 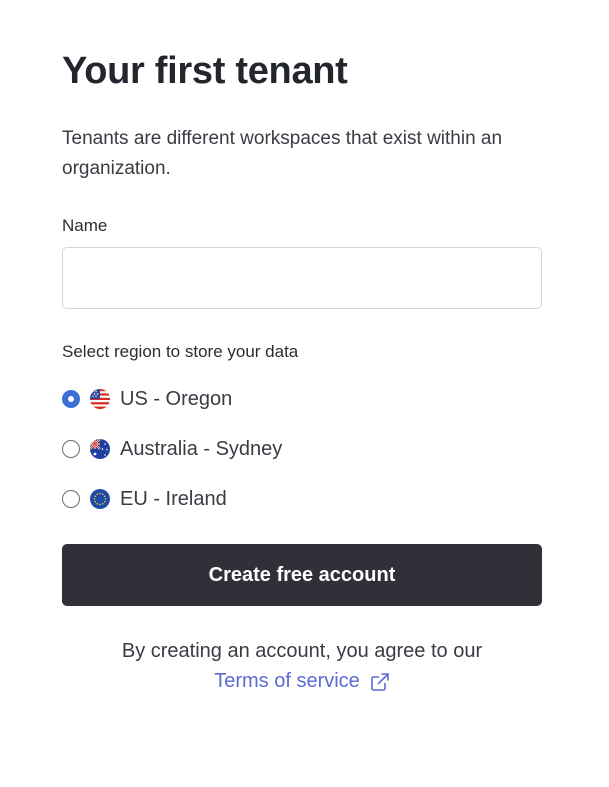 What do you see at coordinates (173, 499) in the screenshot?
I see `region-label-eu-ireland: EU - Ireland` at bounding box center [173, 499].